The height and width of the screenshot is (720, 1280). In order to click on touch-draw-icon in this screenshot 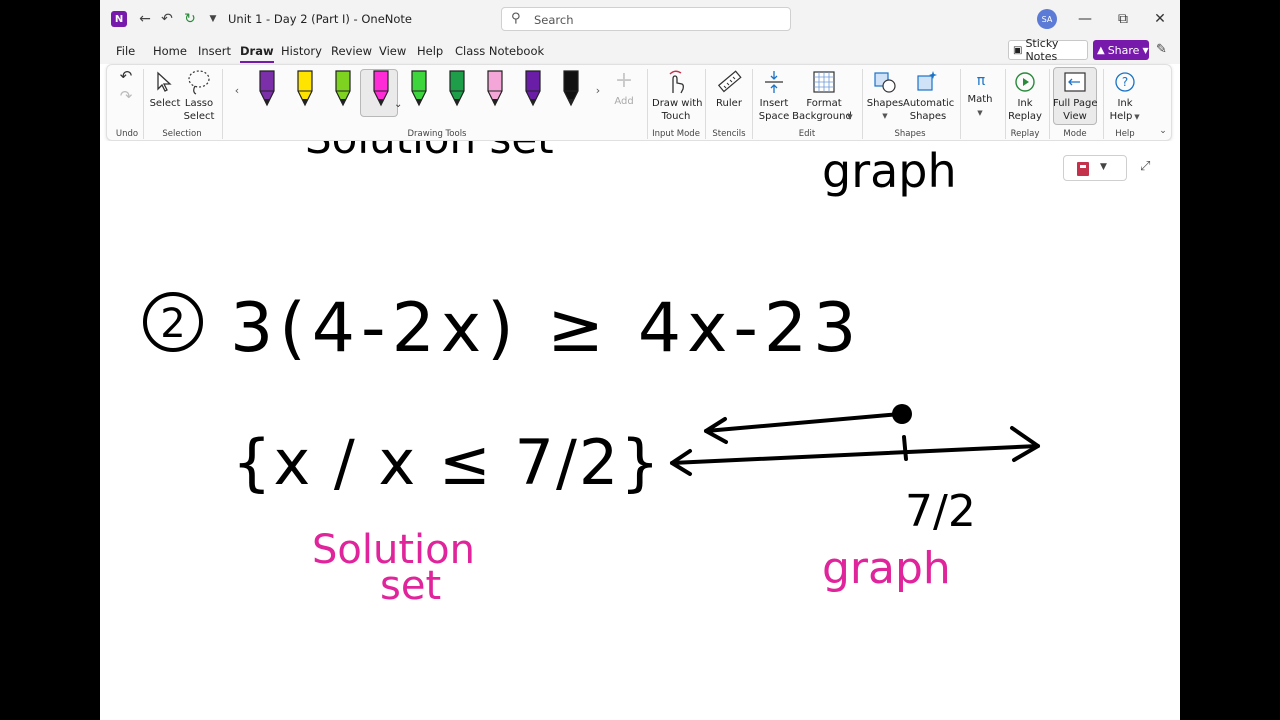, I will do `click(676, 82)`.